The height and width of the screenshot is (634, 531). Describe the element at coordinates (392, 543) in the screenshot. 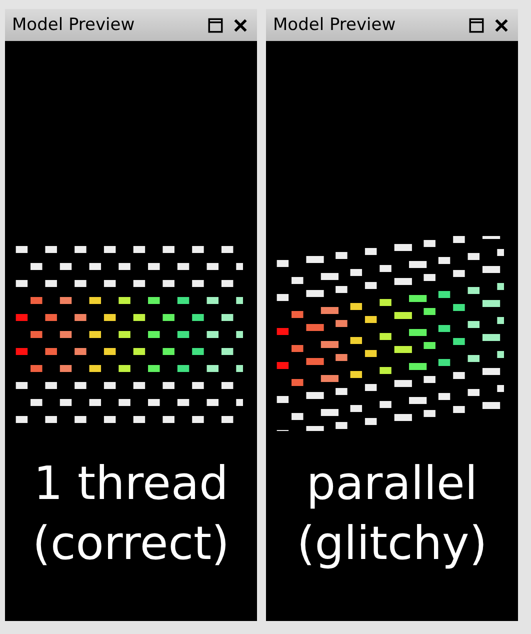

I see `caption-text: (glitchy)` at that location.